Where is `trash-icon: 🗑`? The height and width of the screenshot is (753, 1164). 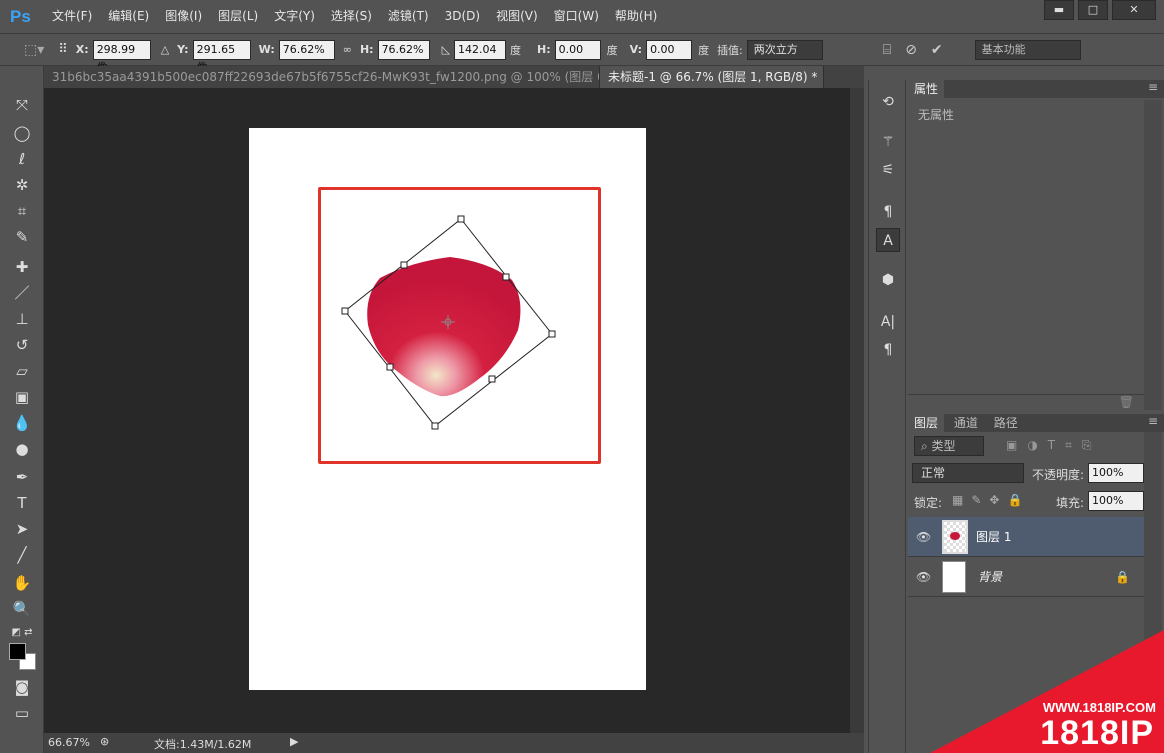
trash-icon: 🗑 is located at coordinates (1126, 402).